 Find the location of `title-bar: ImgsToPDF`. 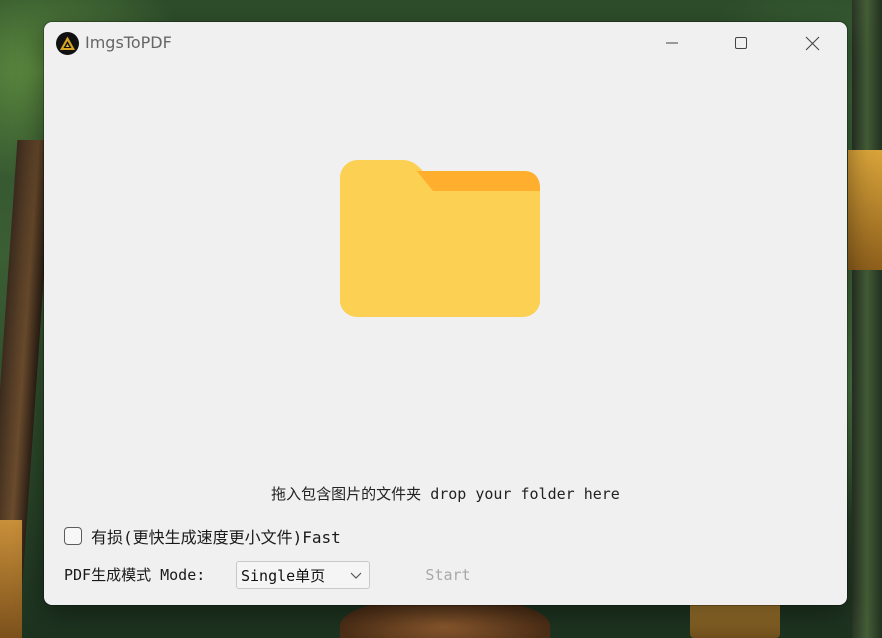

title-bar: ImgsToPDF is located at coordinates (445, 43).